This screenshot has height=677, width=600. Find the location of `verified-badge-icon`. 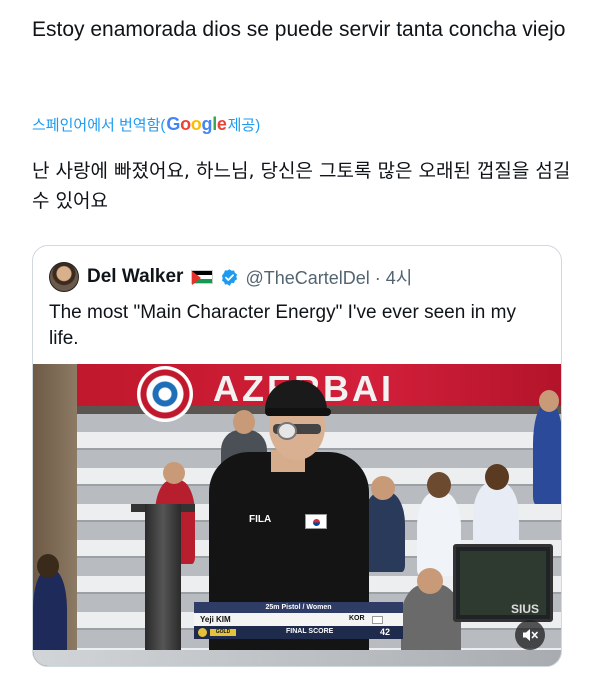

verified-badge-icon is located at coordinates (230, 277).